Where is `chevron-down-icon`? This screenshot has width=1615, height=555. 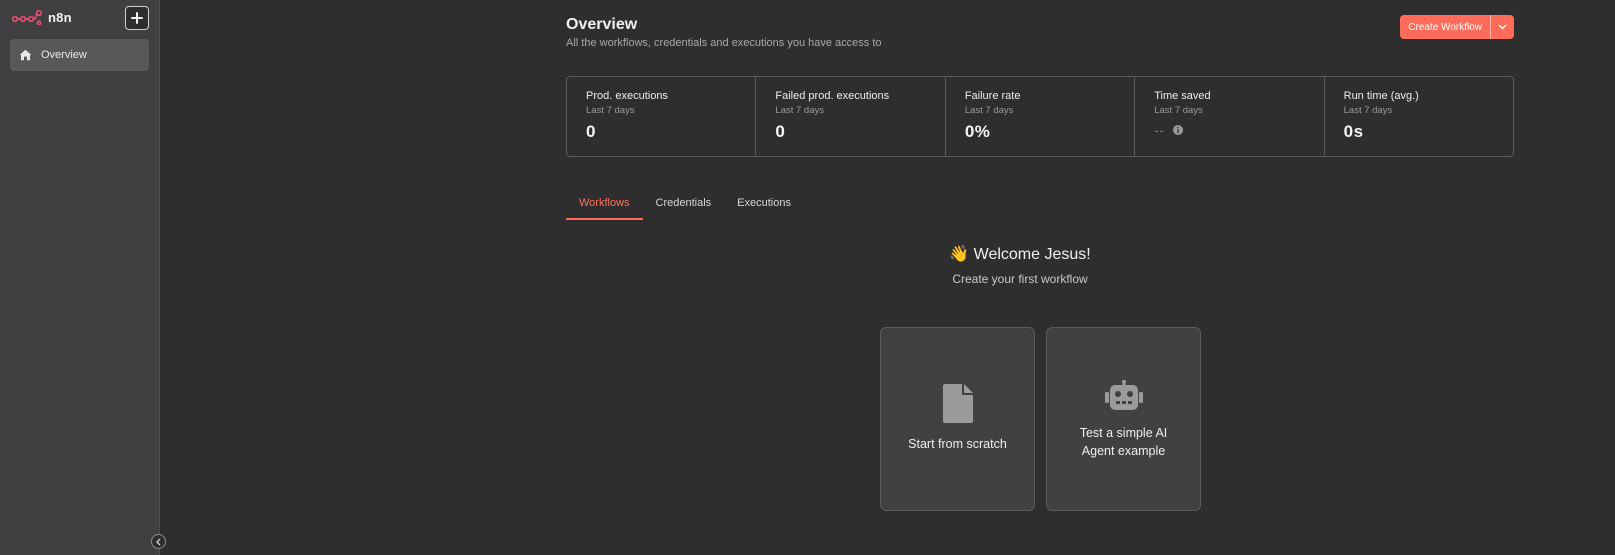
chevron-down-icon is located at coordinates (1502, 27).